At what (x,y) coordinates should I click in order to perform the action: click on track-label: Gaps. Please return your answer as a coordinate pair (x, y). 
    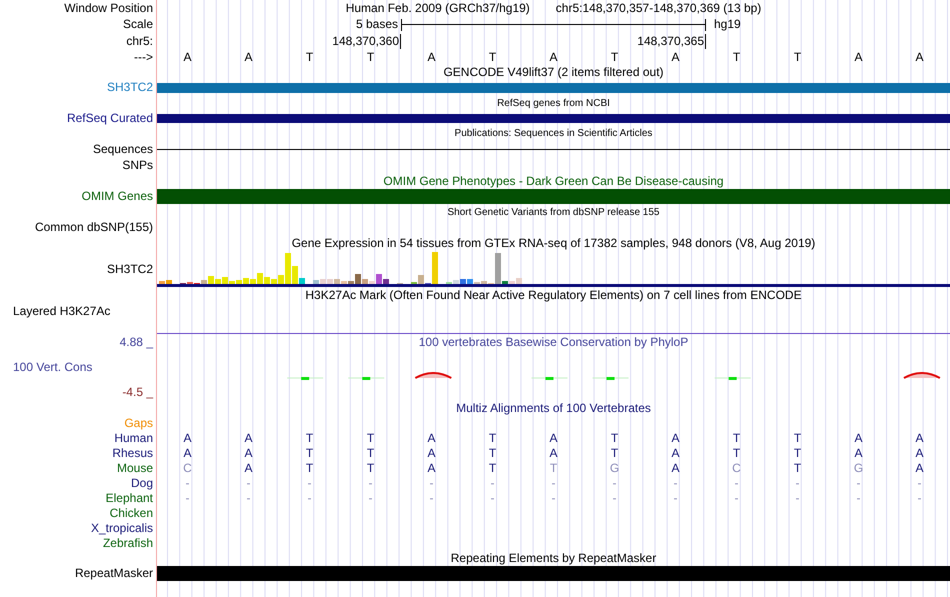
    Looking at the image, I should click on (138, 423).